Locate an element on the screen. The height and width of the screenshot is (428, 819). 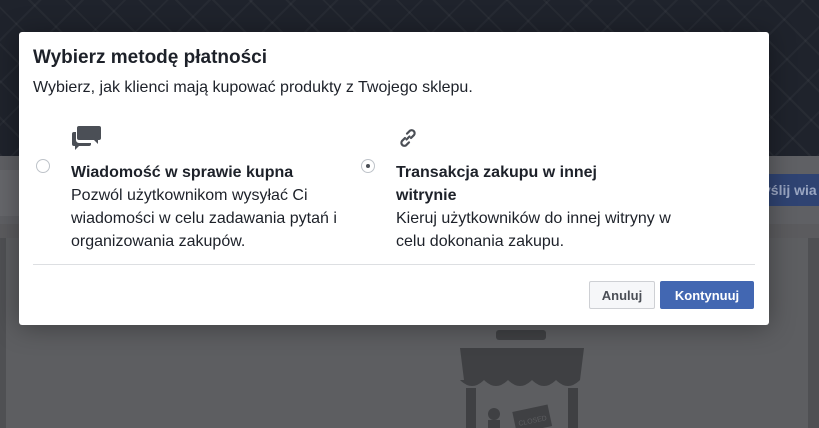
panel-right-edge is located at coordinates (813, 333).